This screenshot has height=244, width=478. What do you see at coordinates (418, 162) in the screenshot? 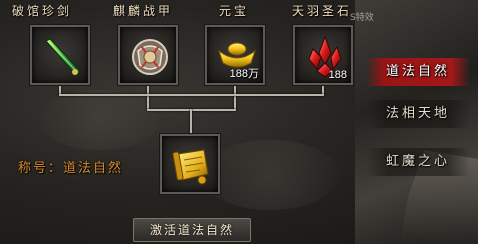
I see `tab-hong-mo-zhi-xin: 虹魔之心` at bounding box center [418, 162].